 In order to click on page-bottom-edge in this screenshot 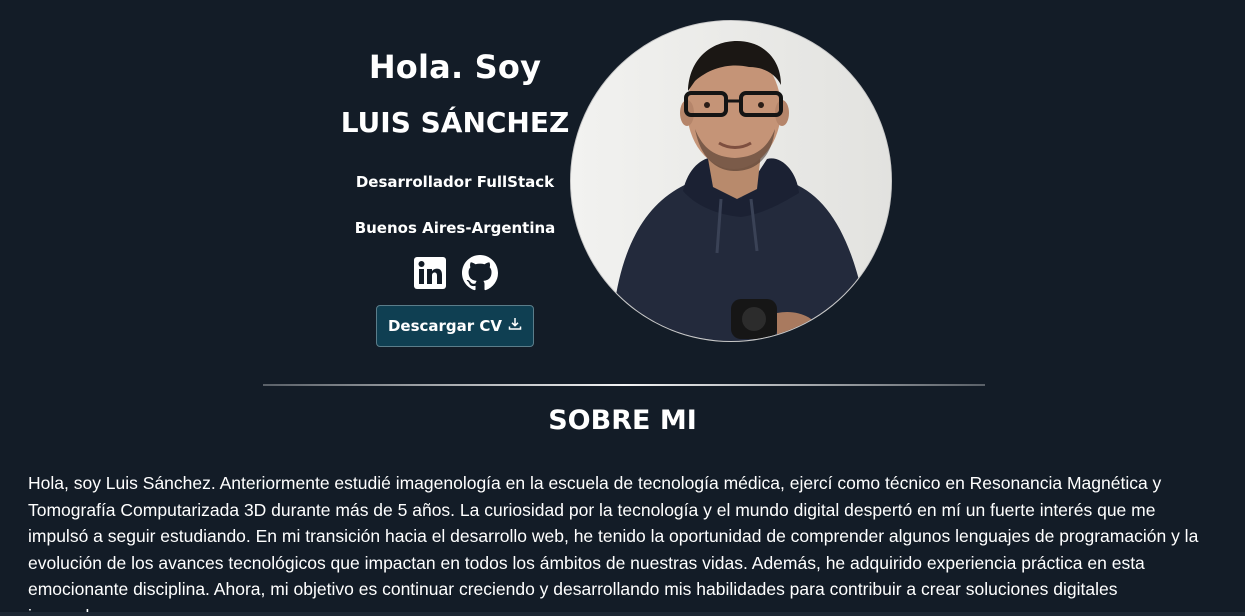, I will do `click(622, 614)`.